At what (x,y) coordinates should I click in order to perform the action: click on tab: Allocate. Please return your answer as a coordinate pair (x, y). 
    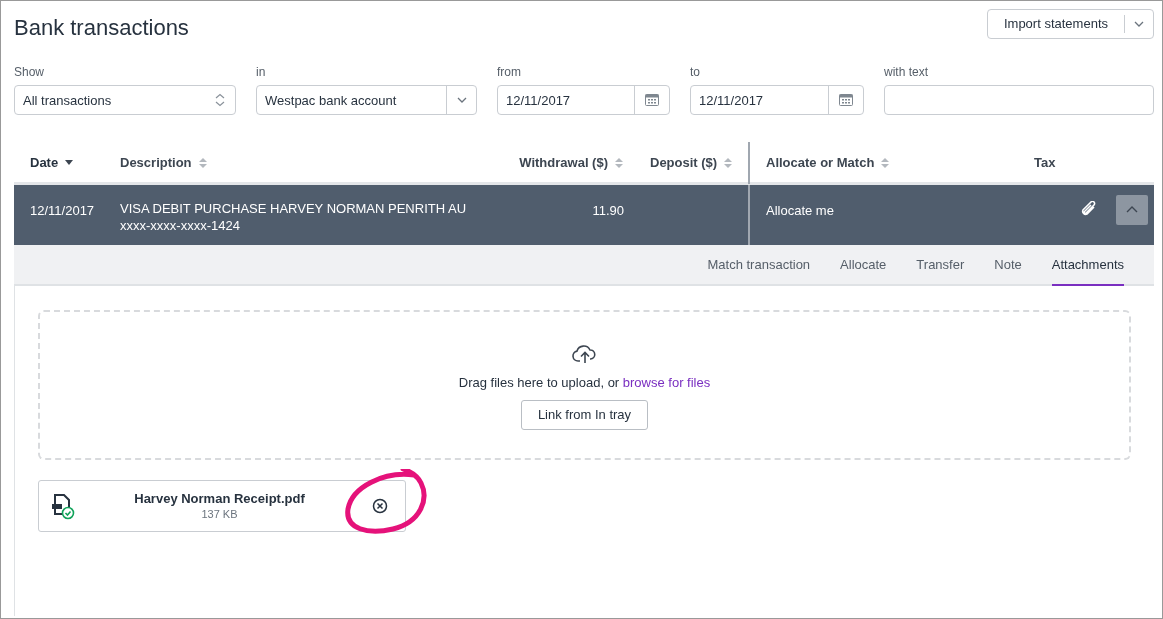
    Looking at the image, I should click on (863, 266).